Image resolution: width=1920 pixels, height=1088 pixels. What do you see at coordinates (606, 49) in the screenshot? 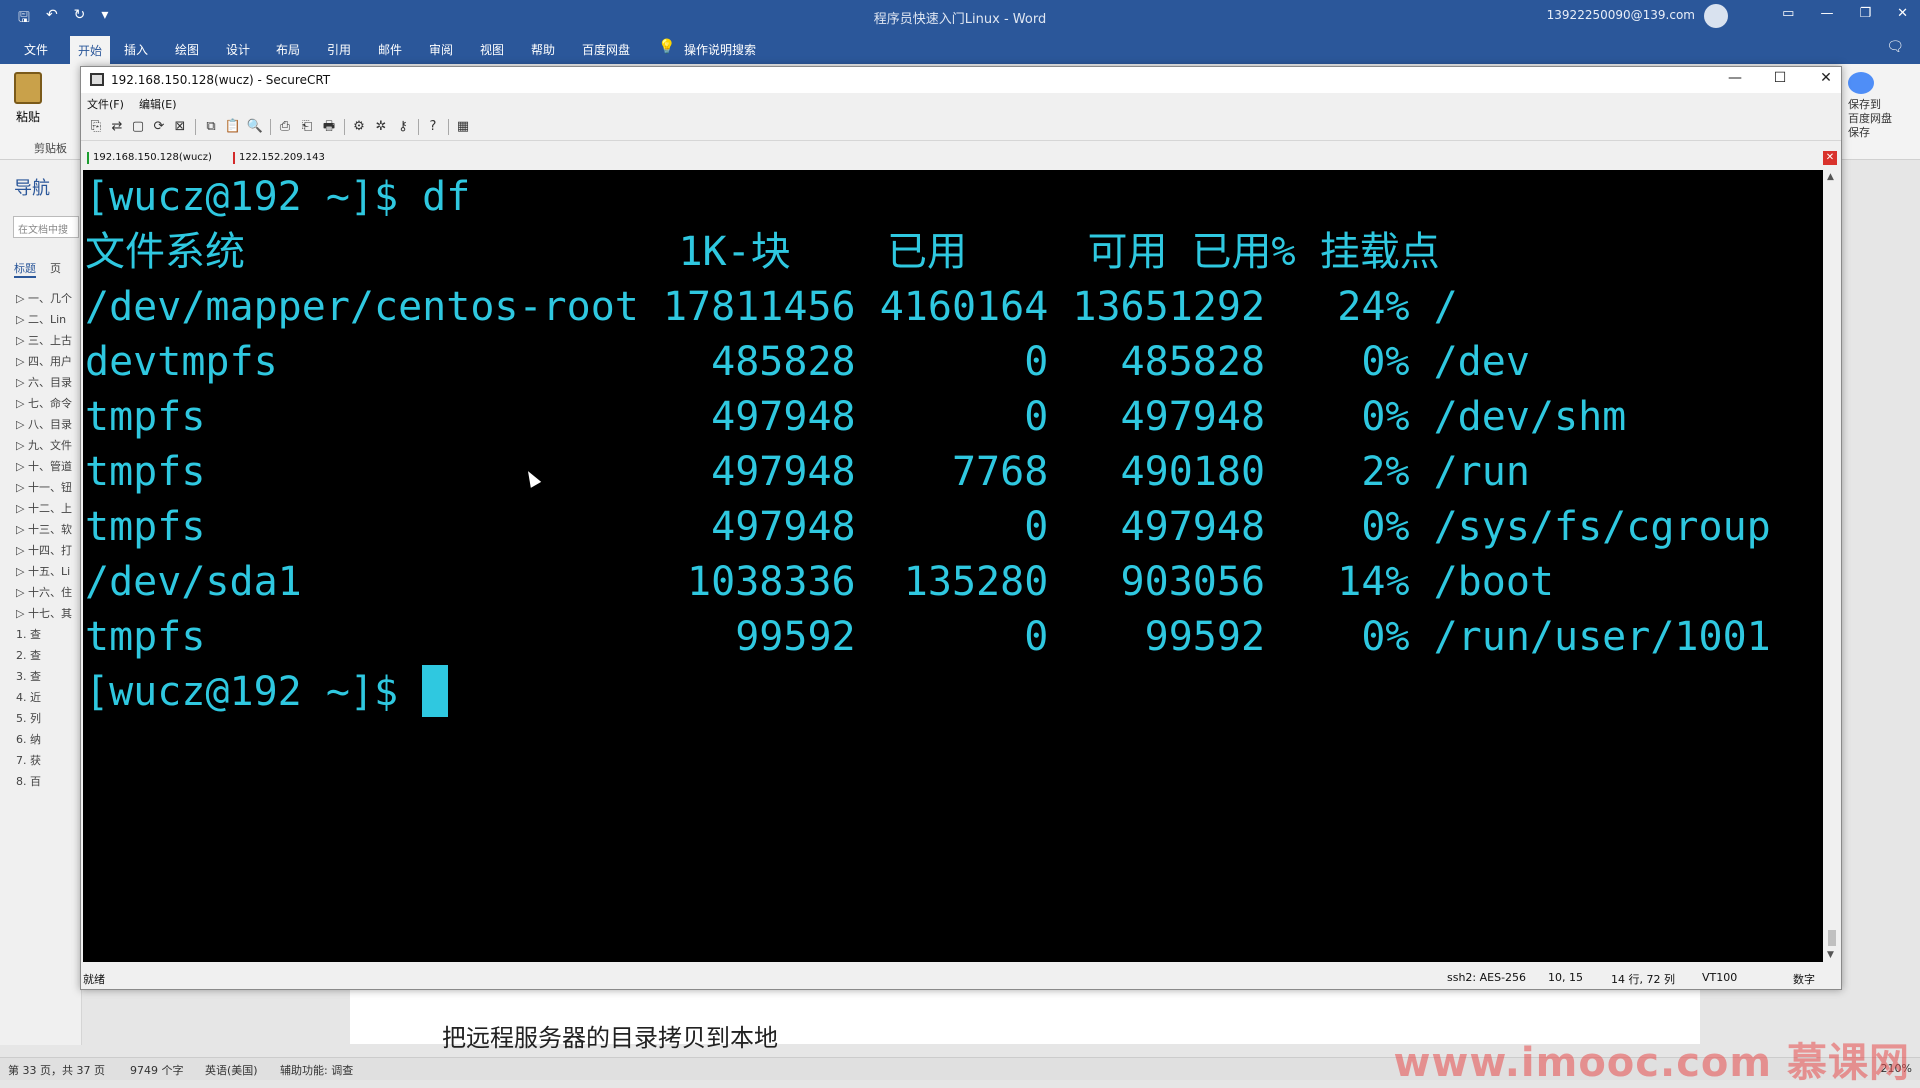
I see `tab-baidu: 百度网盘` at bounding box center [606, 49].